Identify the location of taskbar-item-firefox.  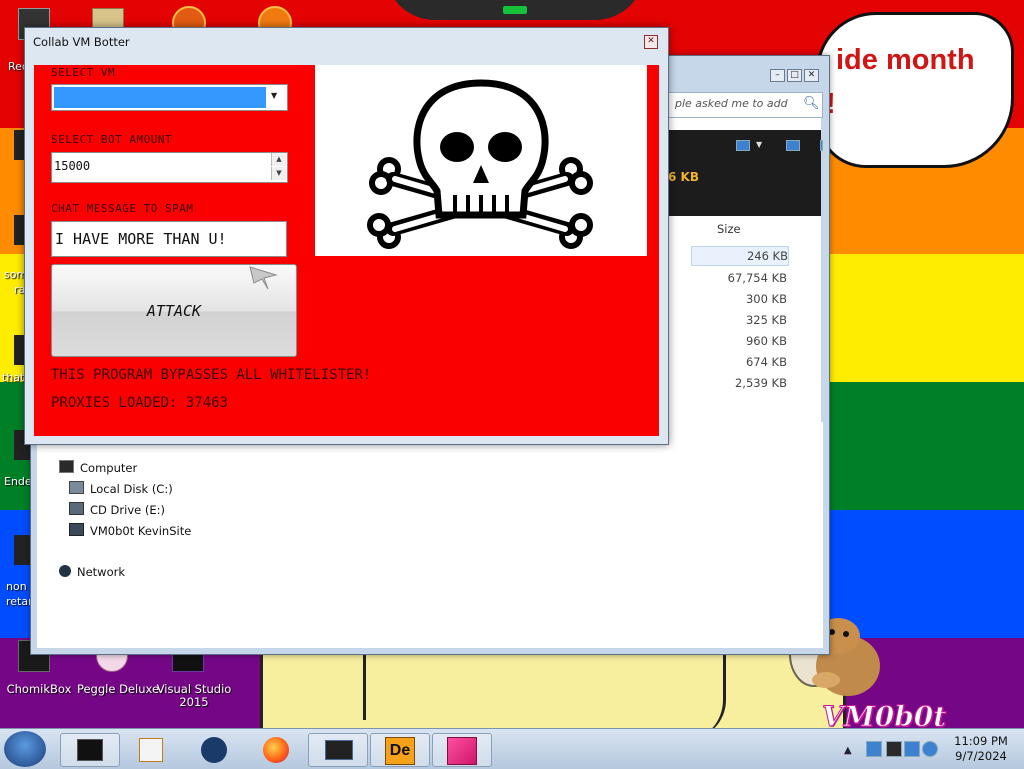
(276, 750).